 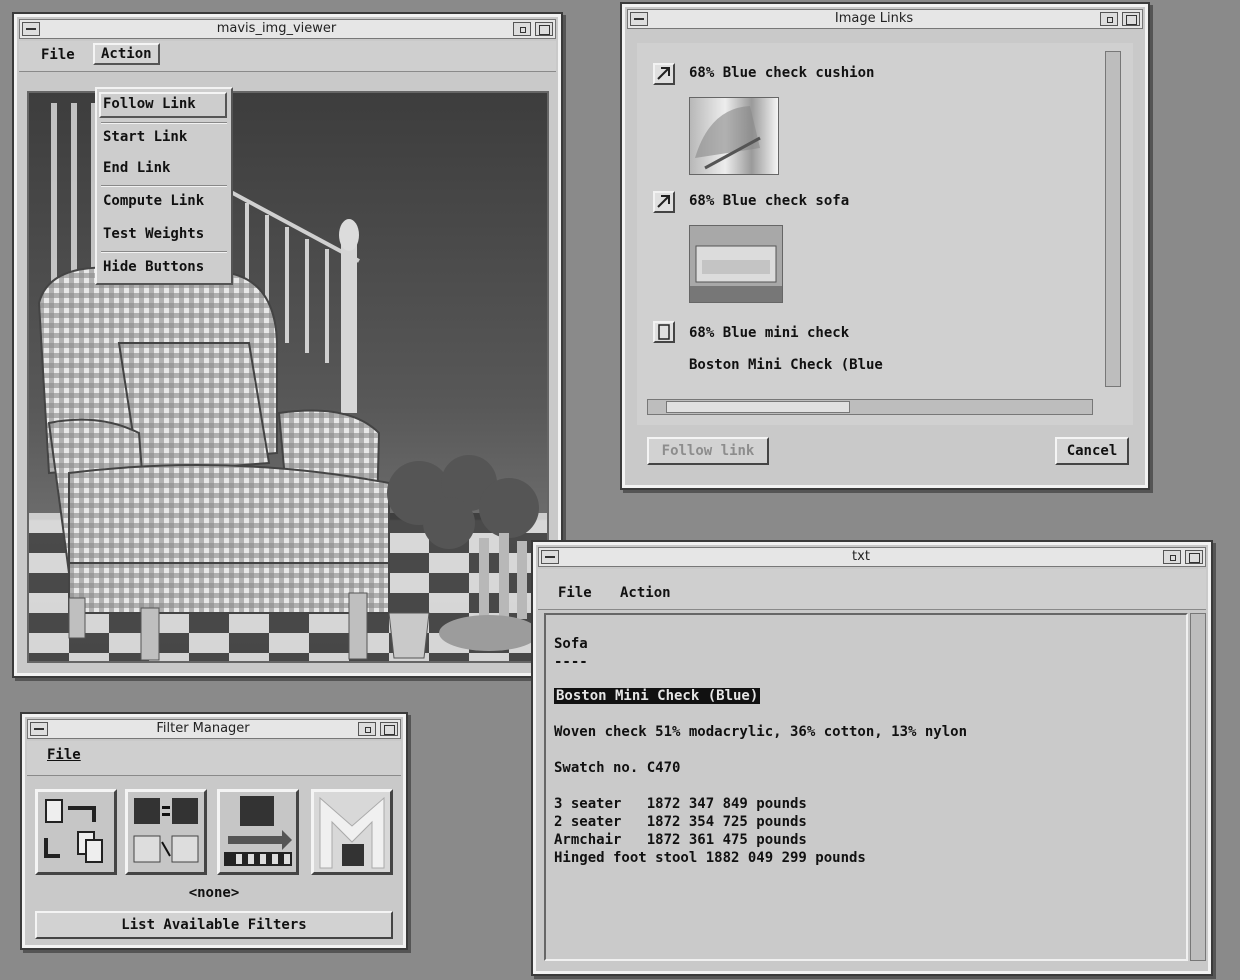 I want to click on cancel-button: Cancel, so click(x=1092, y=451).